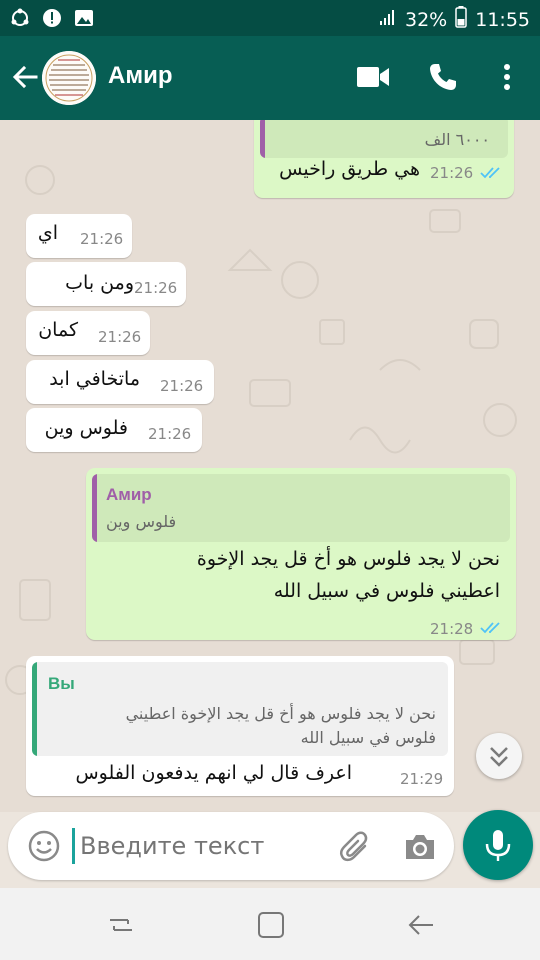  Describe the element at coordinates (452, 629) in the screenshot. I see `message-time: 21:28` at that location.